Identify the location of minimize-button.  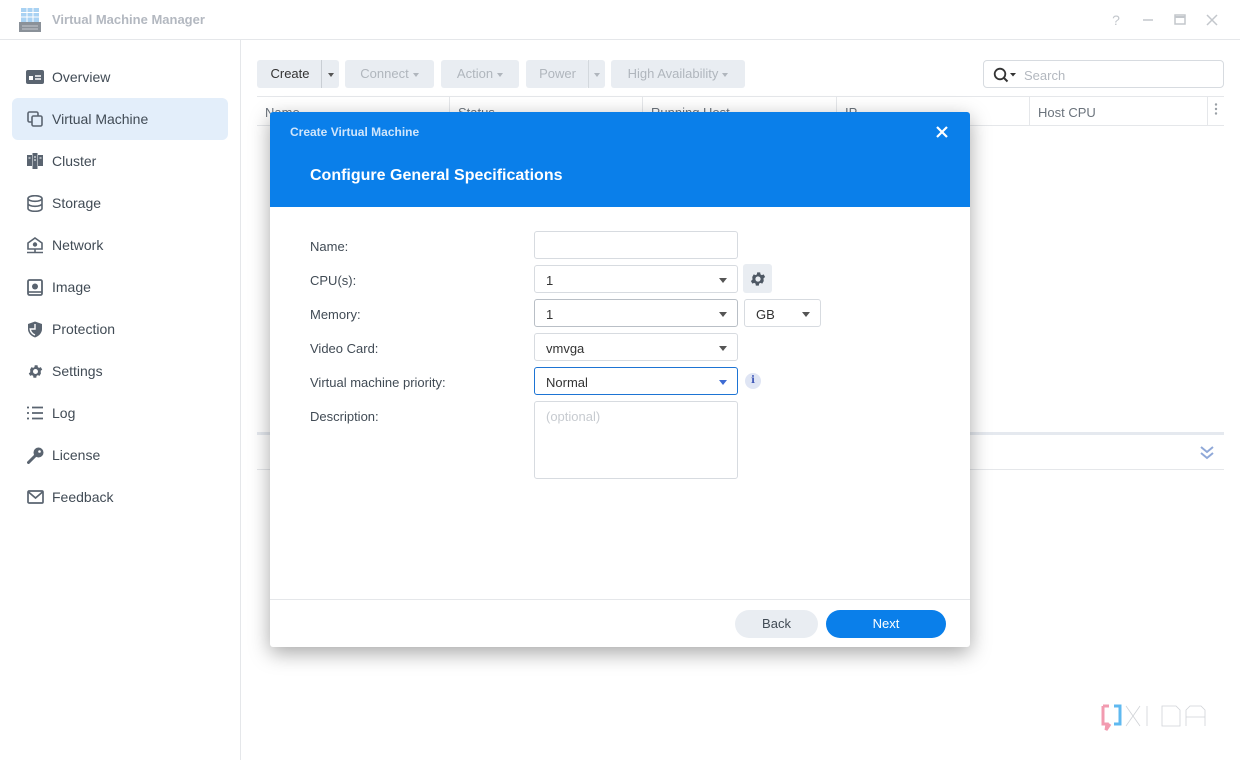
(1148, 20).